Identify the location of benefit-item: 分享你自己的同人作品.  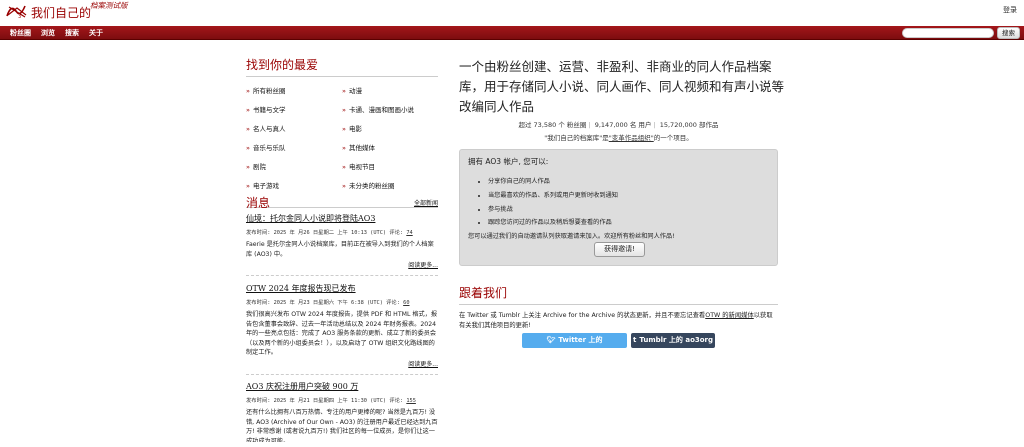
(628, 182).